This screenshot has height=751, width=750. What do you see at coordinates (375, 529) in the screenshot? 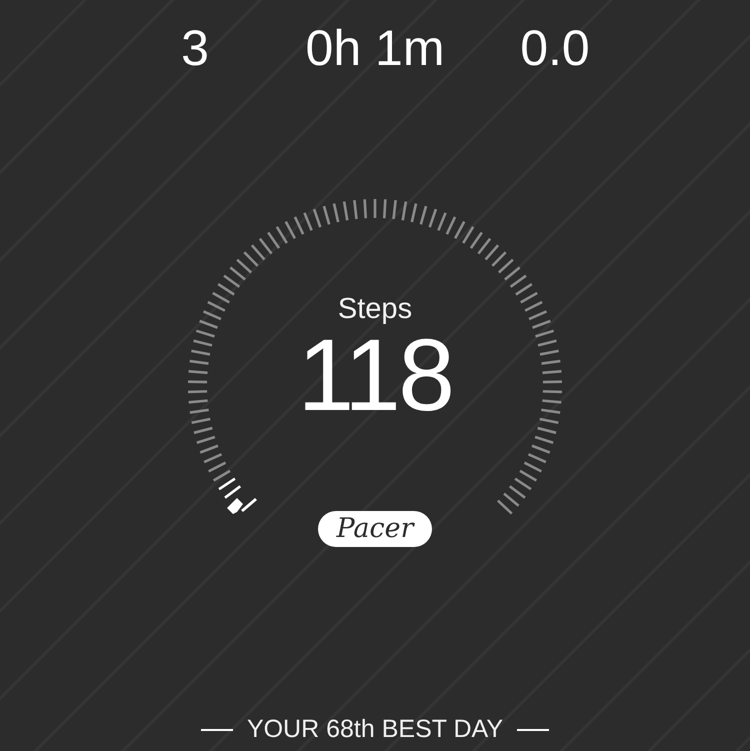
I see `brand-badge: Pacer` at bounding box center [375, 529].